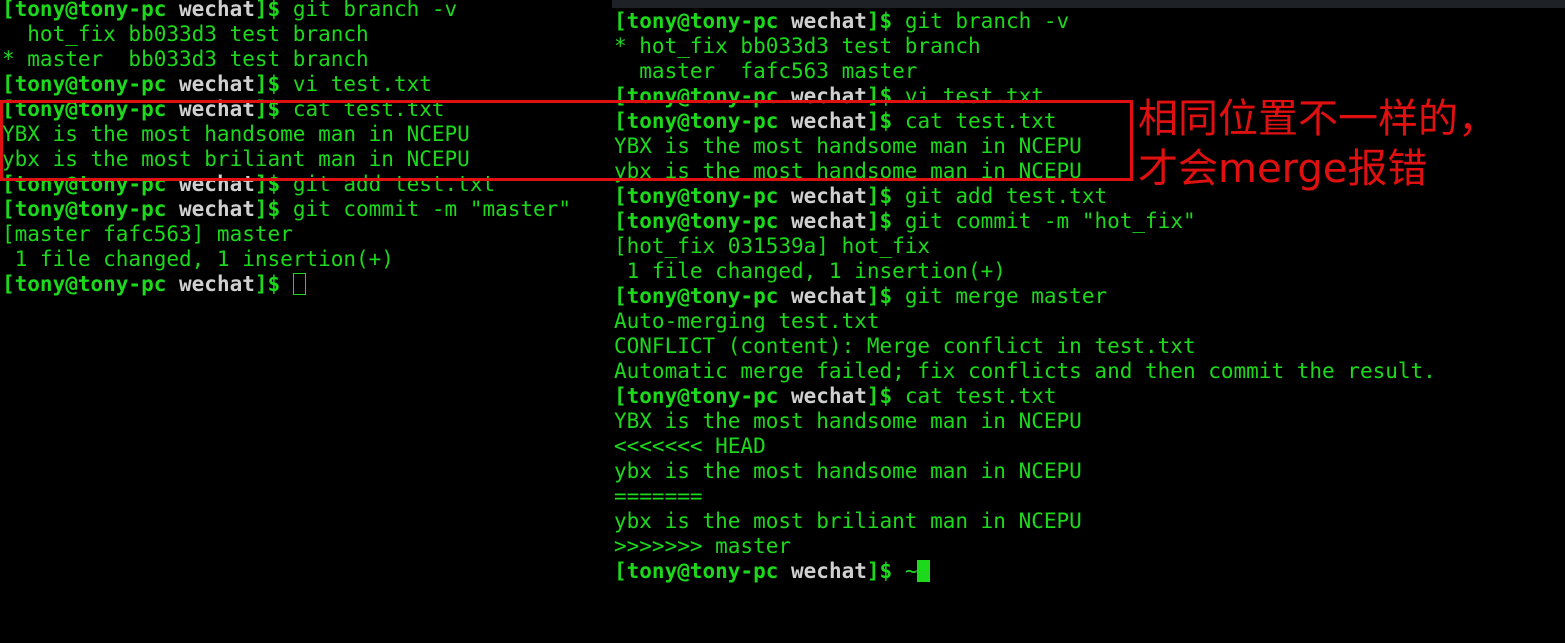 The width and height of the screenshot is (1565, 643). I want to click on prompt-line: [tony@tony-pc wechat]$, so click(286, 284).